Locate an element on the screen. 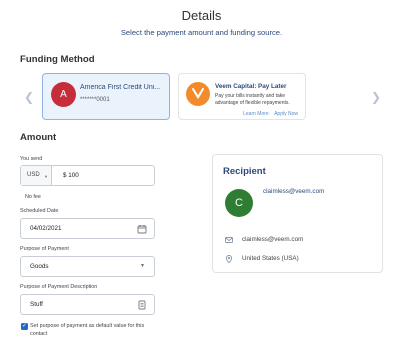 Image resolution: width=403 pixels, height=357 pixels. recipient-location: United States (USA) is located at coordinates (270, 258).